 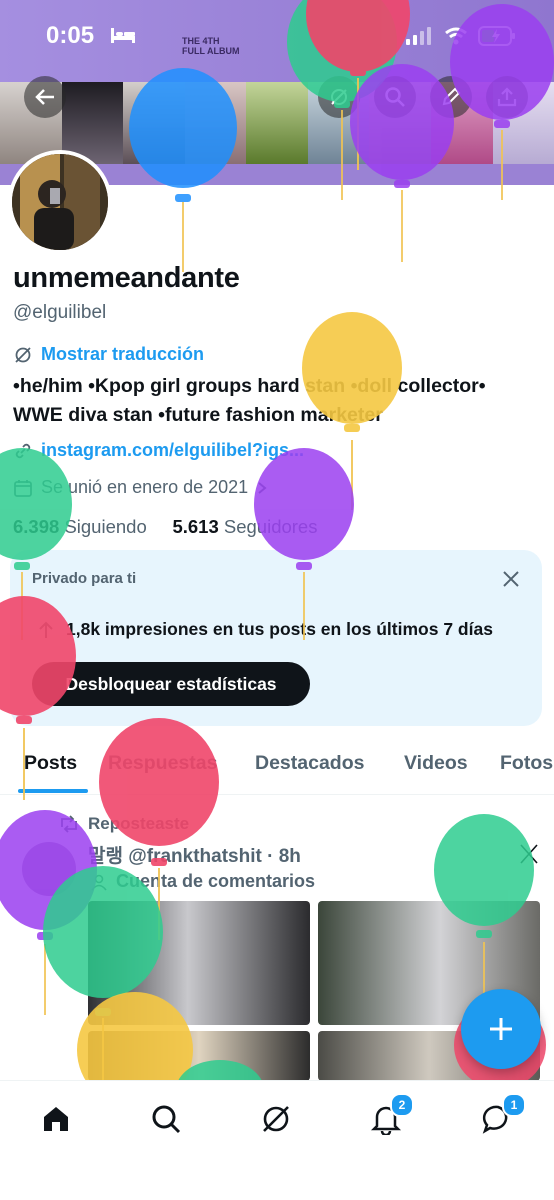 I want to click on following-link: 6.398 Siguiendo, so click(x=80, y=526).